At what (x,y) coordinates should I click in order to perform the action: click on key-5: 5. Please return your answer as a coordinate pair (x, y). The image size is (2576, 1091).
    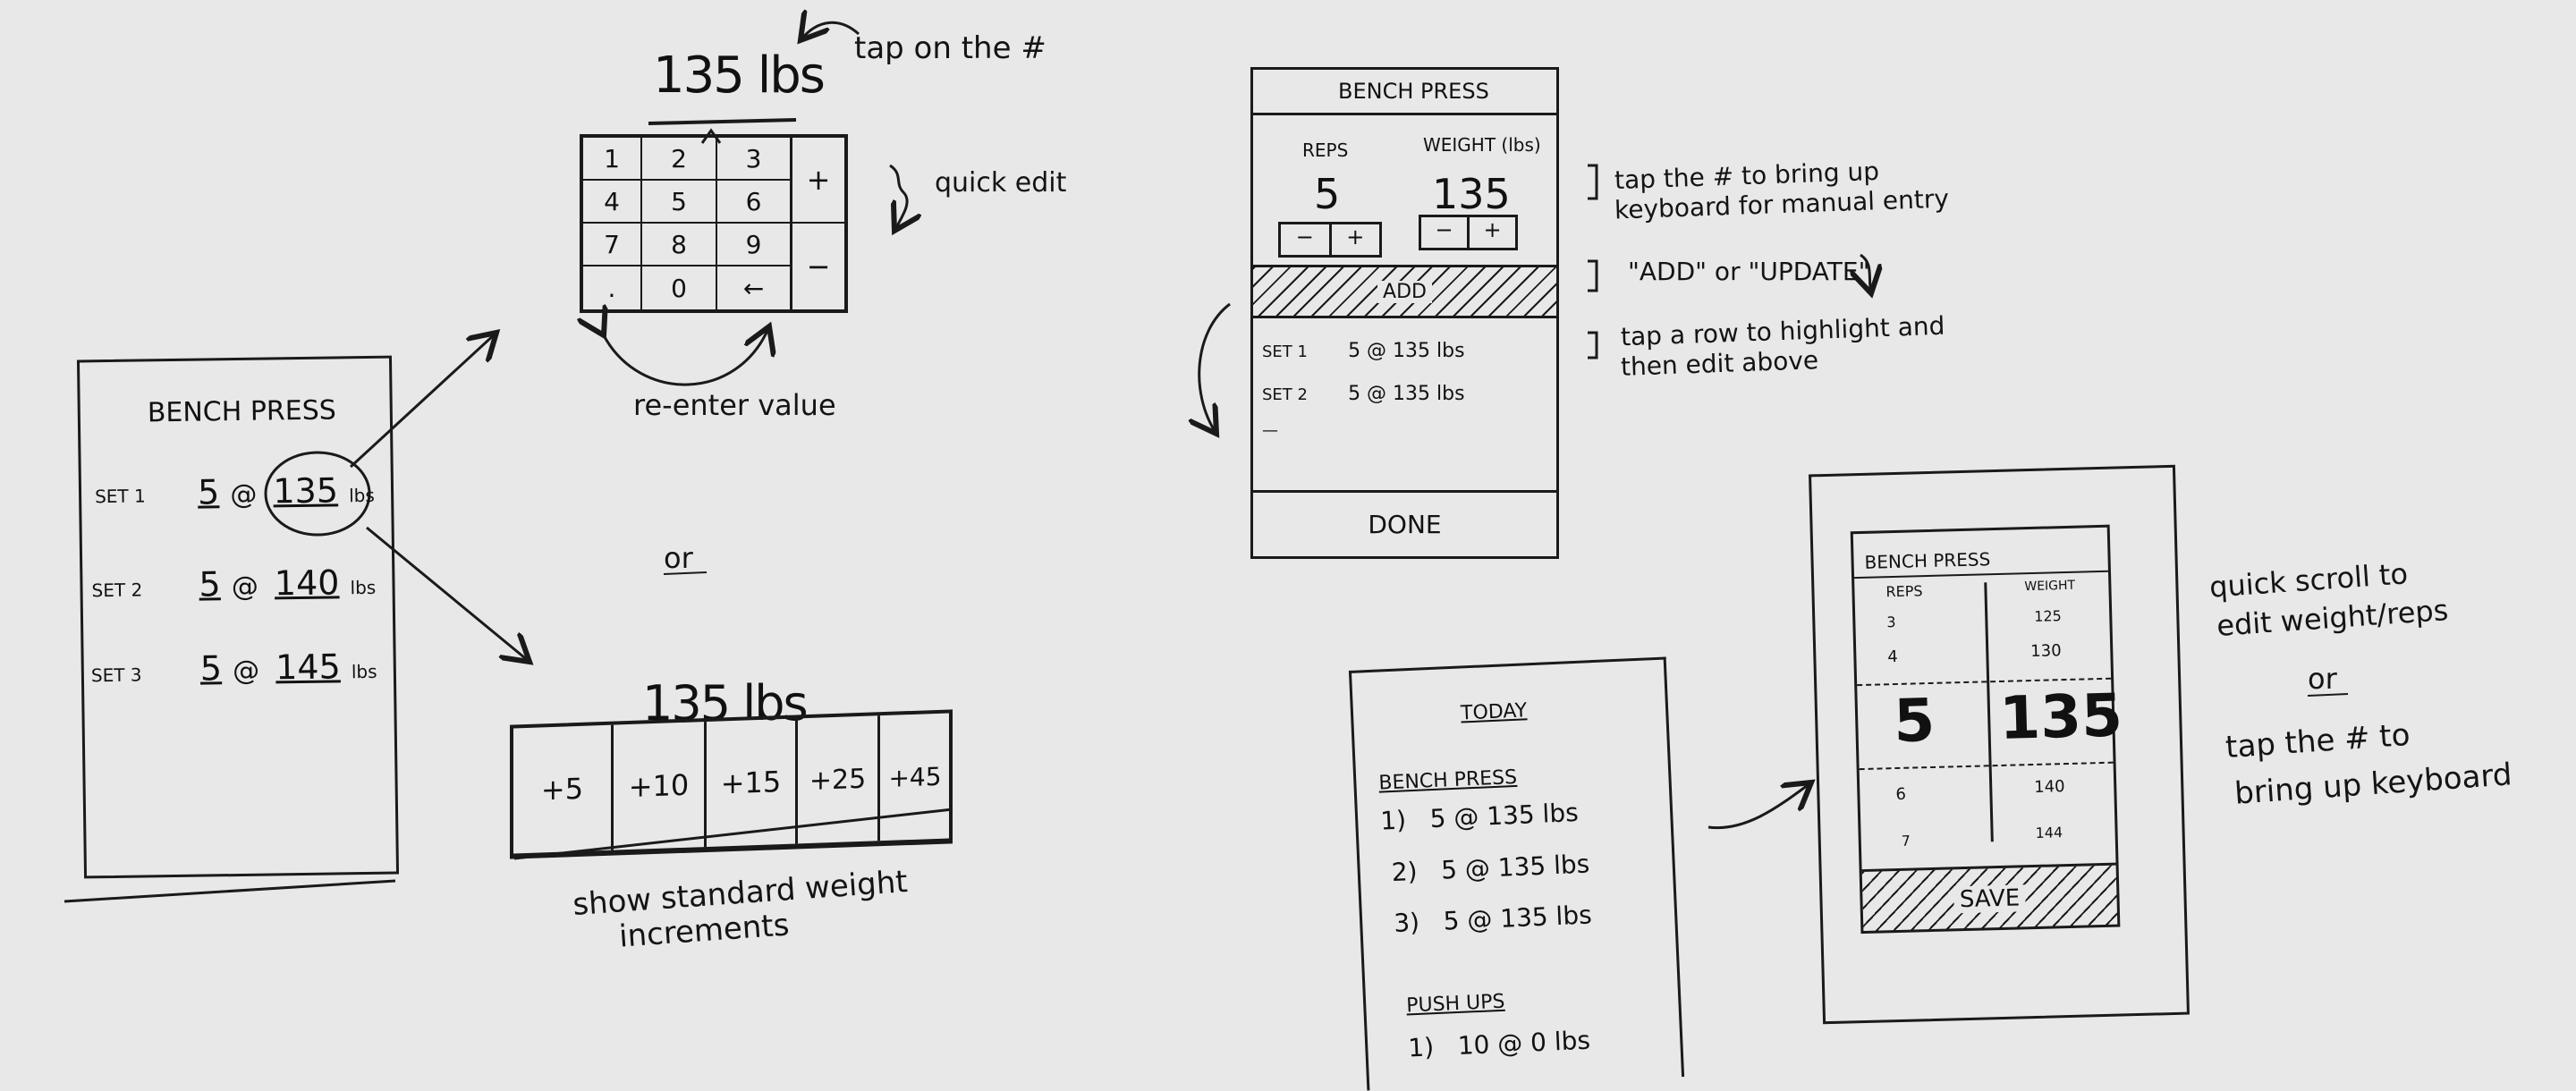
    Looking at the image, I should click on (679, 202).